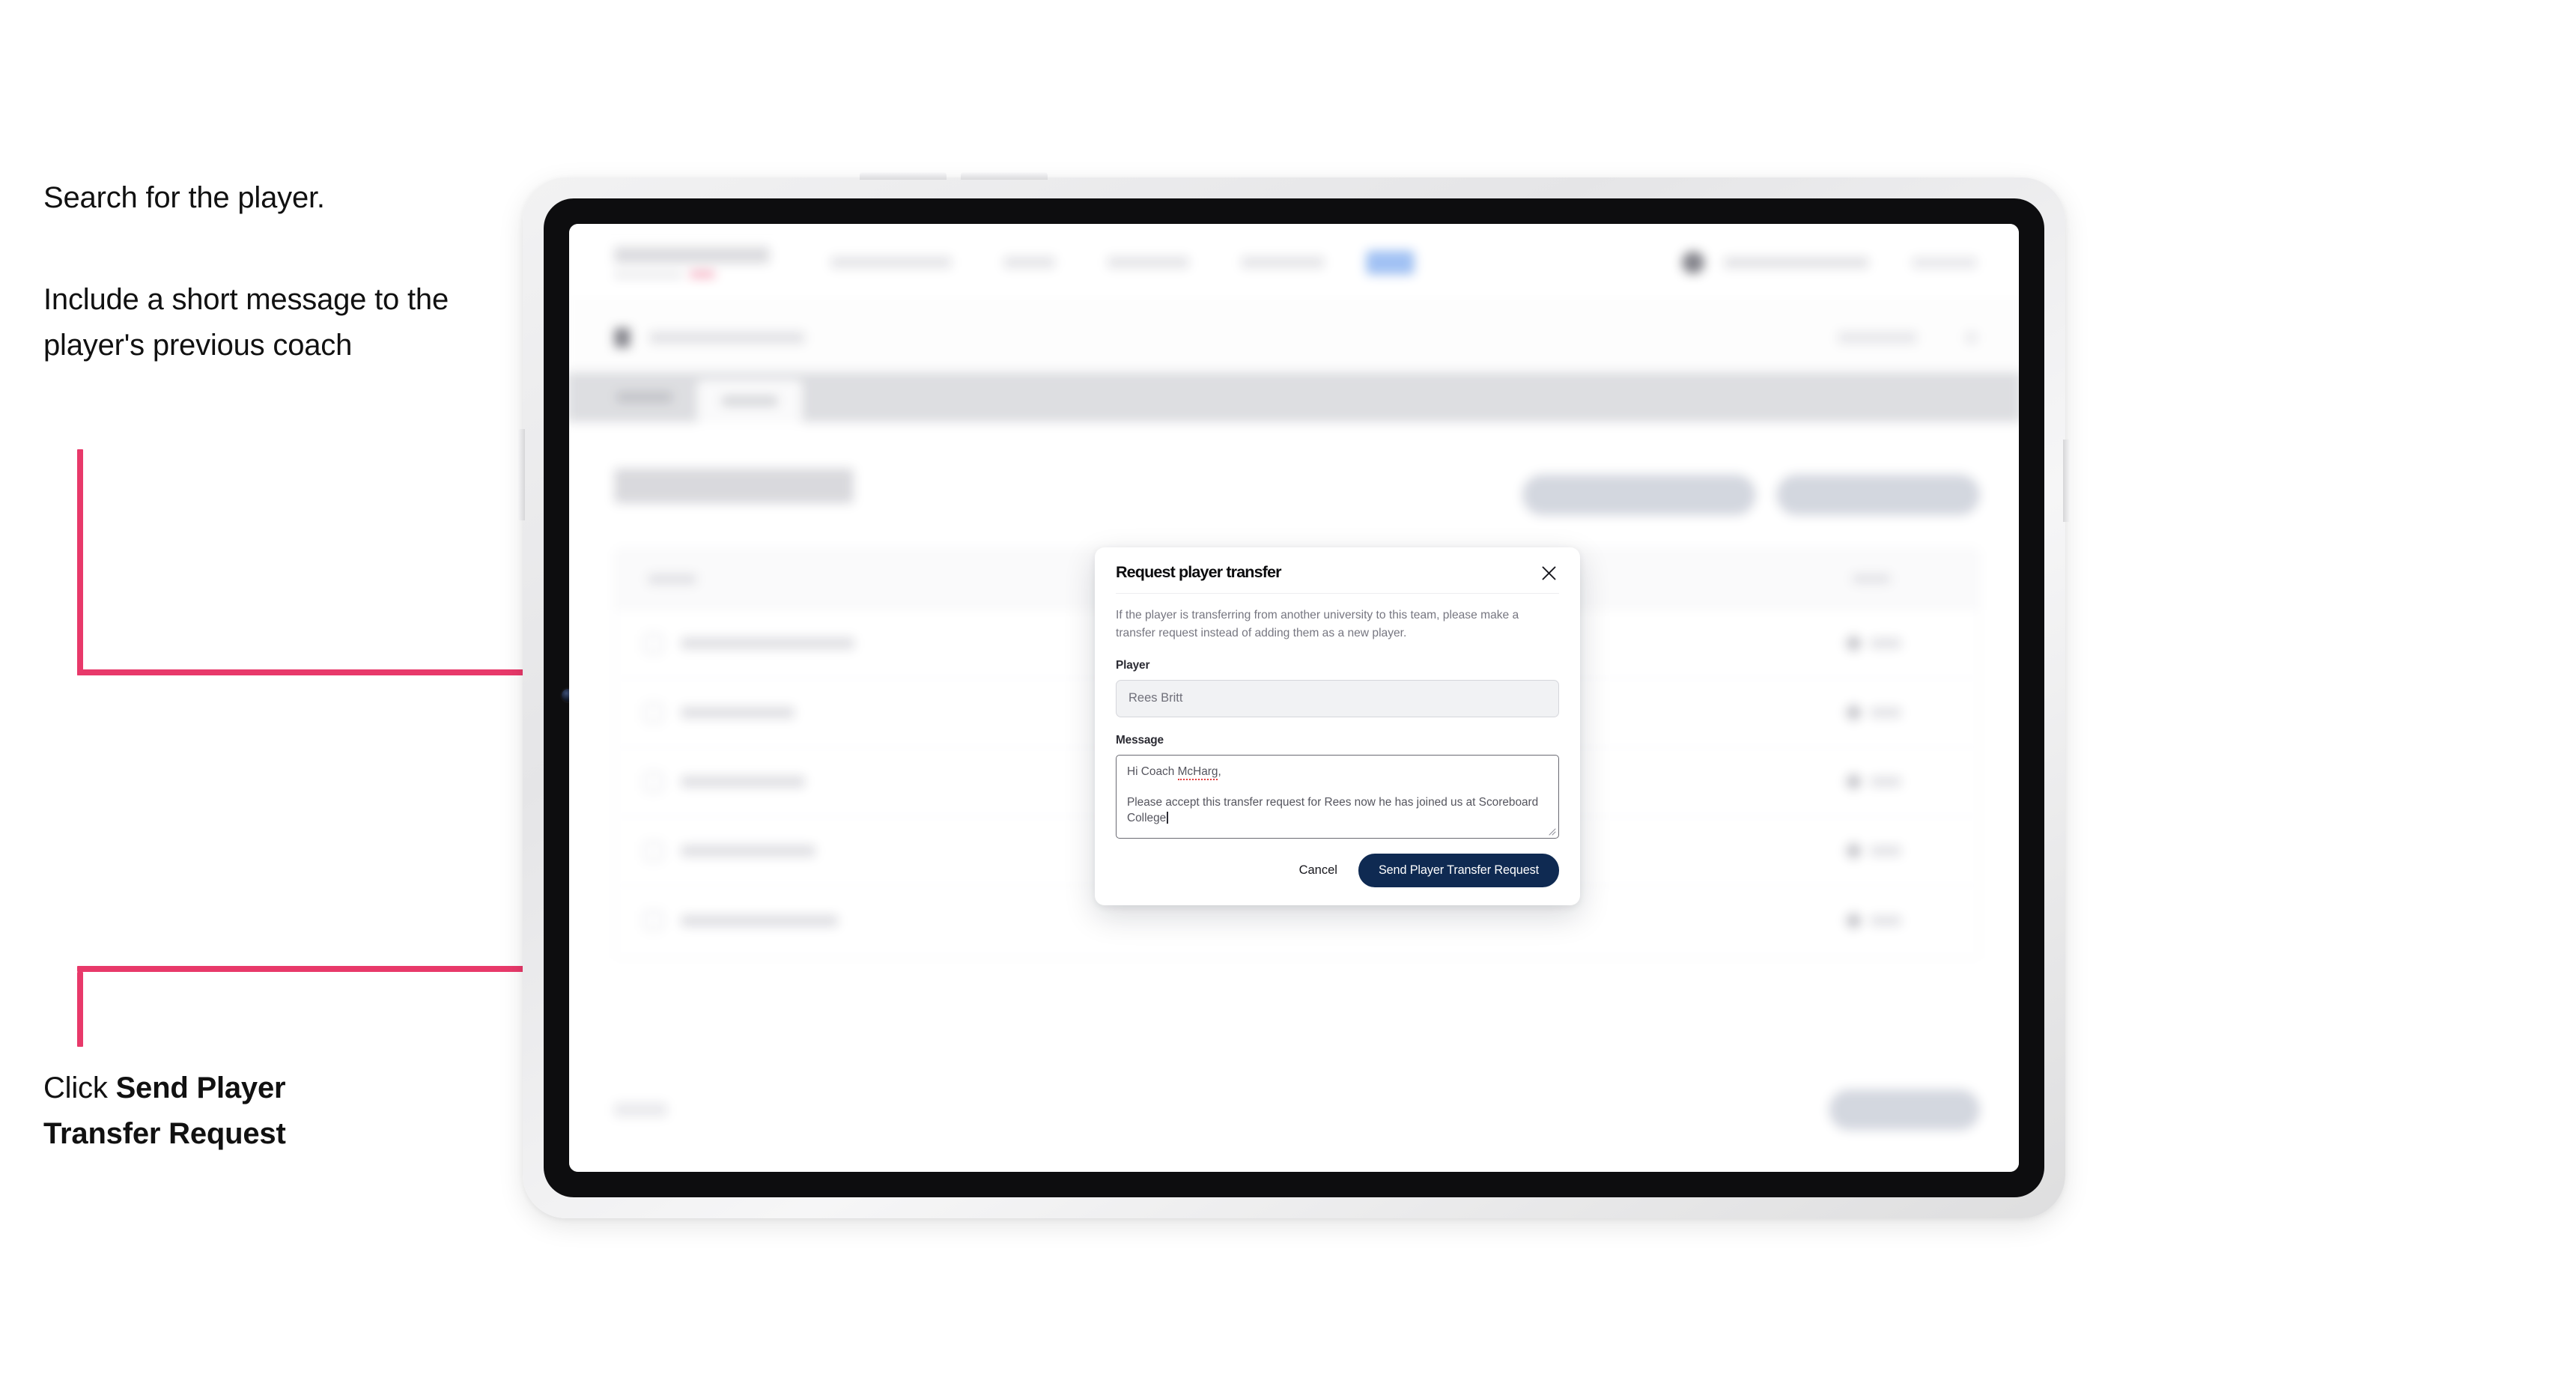 This screenshot has height=1386, width=2576. I want to click on message-field-label: Message, so click(1140, 740).